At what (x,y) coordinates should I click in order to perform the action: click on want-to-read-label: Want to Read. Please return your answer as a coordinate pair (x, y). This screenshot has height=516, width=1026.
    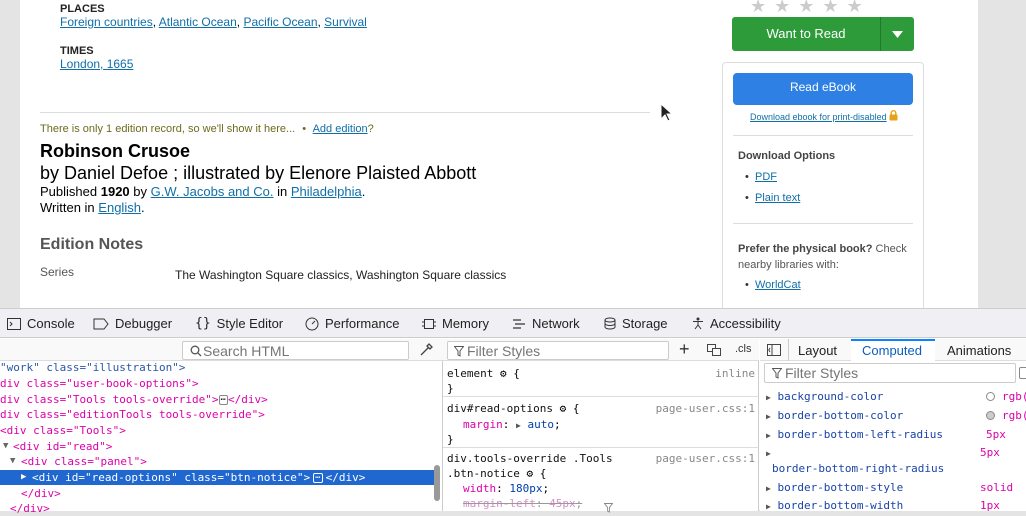
    Looking at the image, I should click on (806, 34).